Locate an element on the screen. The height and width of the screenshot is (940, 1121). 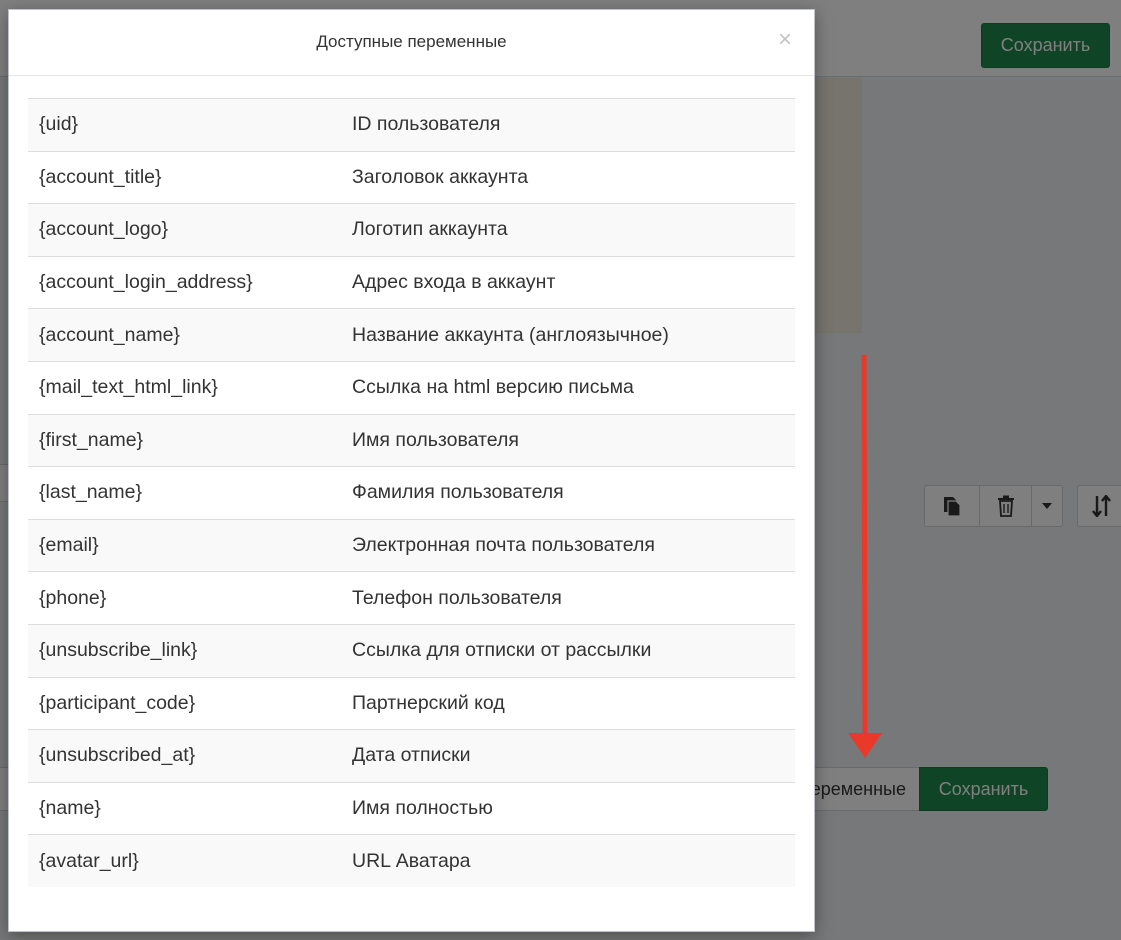
annotation-arrow-icon is located at coordinates (865, 556).